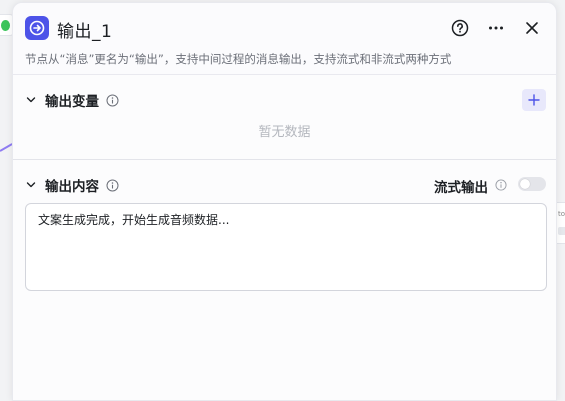  What do you see at coordinates (532, 184) in the screenshot?
I see `stream-output-toggle` at bounding box center [532, 184].